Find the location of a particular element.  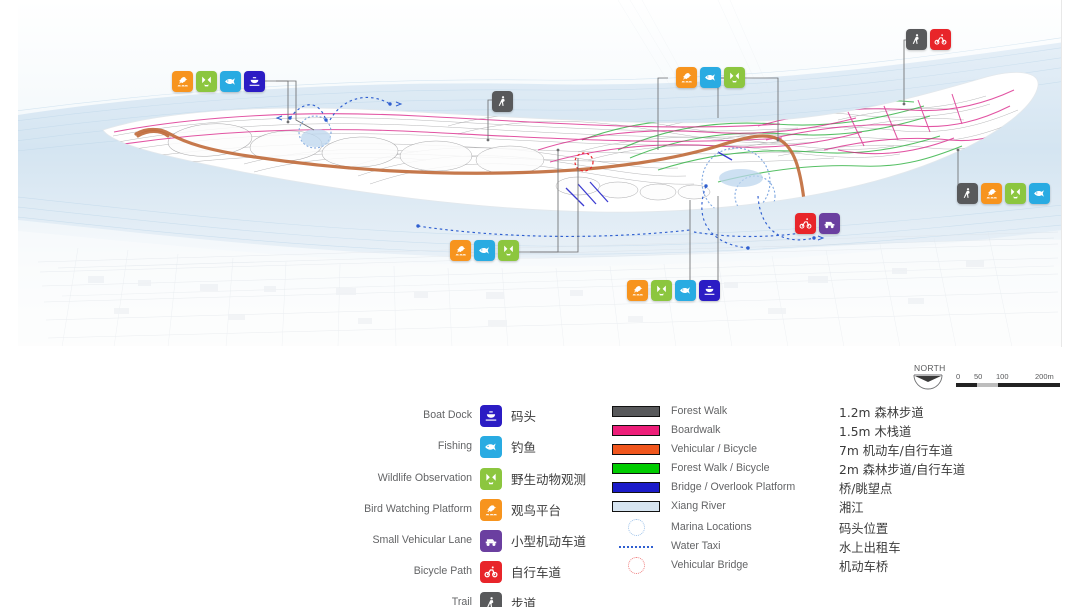

scale-tick: 0 is located at coordinates (958, 376).